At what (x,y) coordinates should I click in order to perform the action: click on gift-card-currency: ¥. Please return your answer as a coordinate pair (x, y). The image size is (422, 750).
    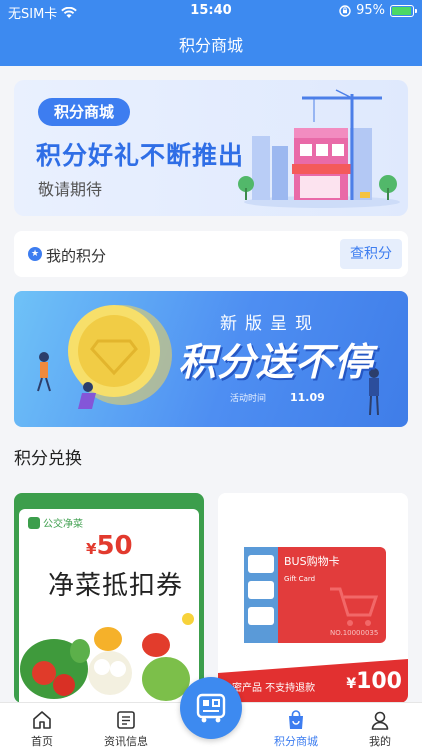
    Looking at the image, I should click on (351, 684).